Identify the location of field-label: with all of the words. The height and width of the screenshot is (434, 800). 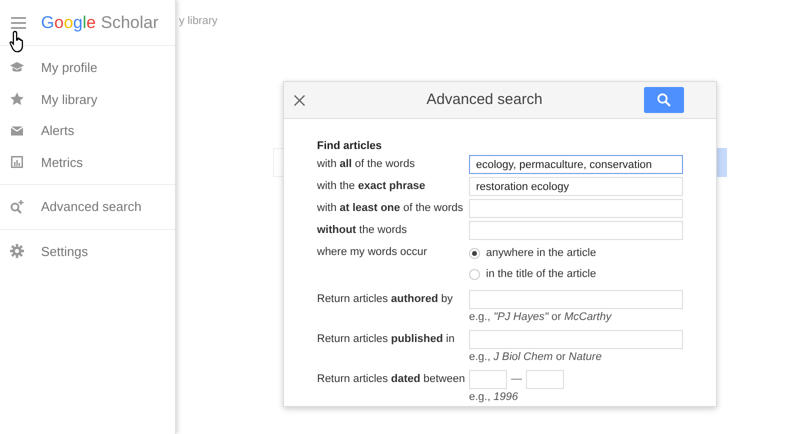
(366, 164).